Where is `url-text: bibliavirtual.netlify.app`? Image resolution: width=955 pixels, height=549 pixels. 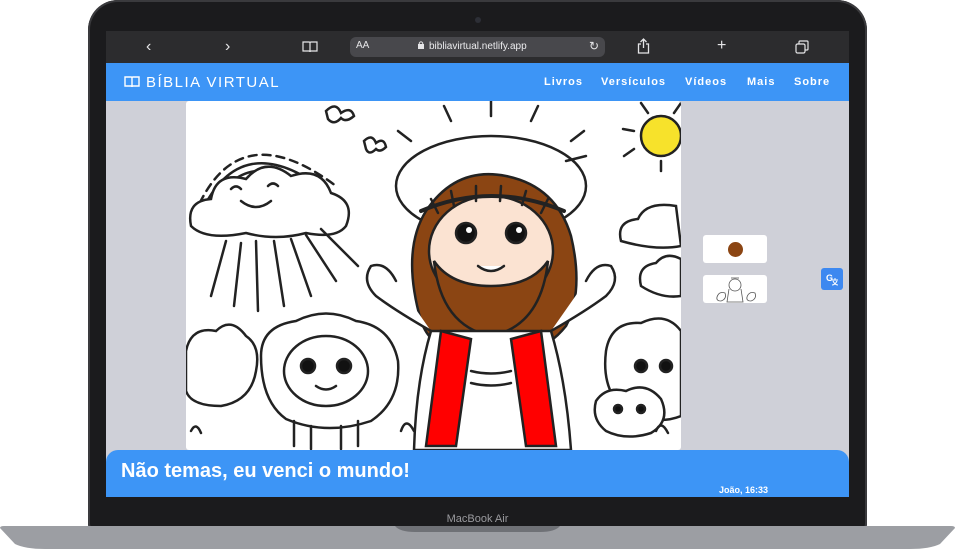
url-text: bibliavirtual.netlify.app is located at coordinates (478, 46).